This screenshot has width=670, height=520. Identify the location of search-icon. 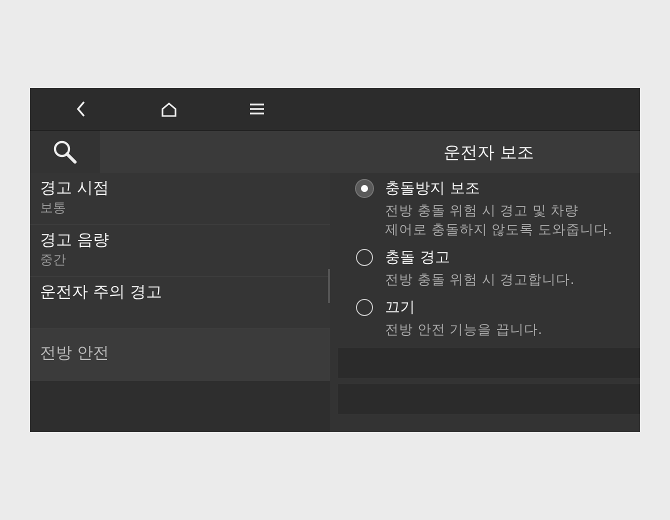
(65, 152).